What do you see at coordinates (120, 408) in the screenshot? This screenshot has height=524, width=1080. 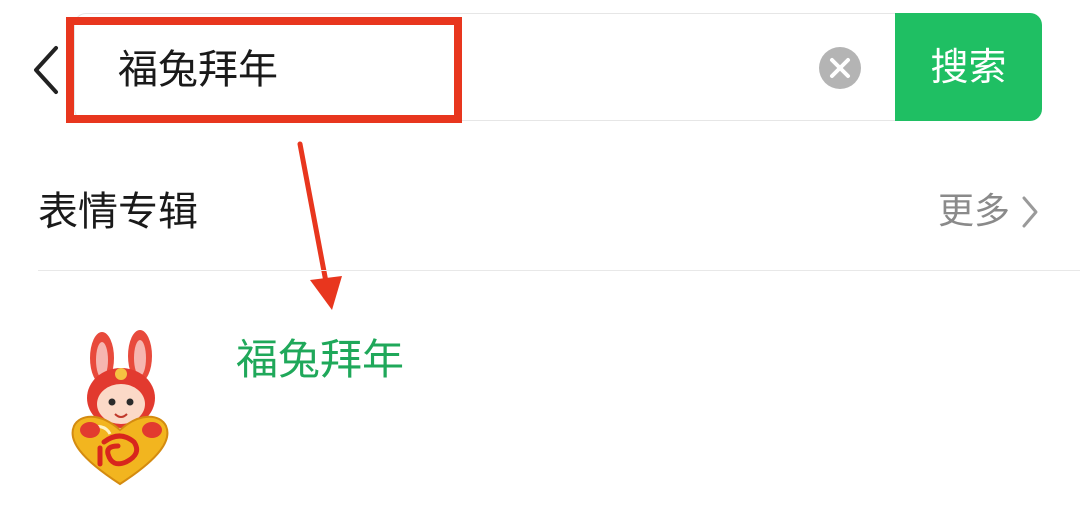 I see `rabbit-sticker-icon` at bounding box center [120, 408].